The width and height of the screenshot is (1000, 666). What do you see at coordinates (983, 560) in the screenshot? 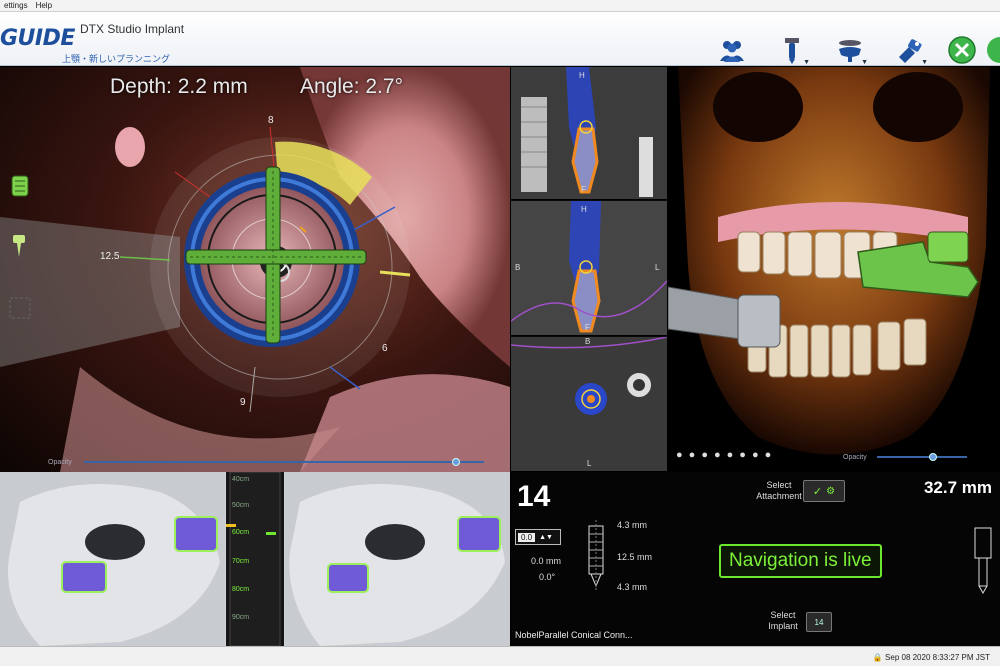
I see `drill-guide-diagram` at bounding box center [983, 560].